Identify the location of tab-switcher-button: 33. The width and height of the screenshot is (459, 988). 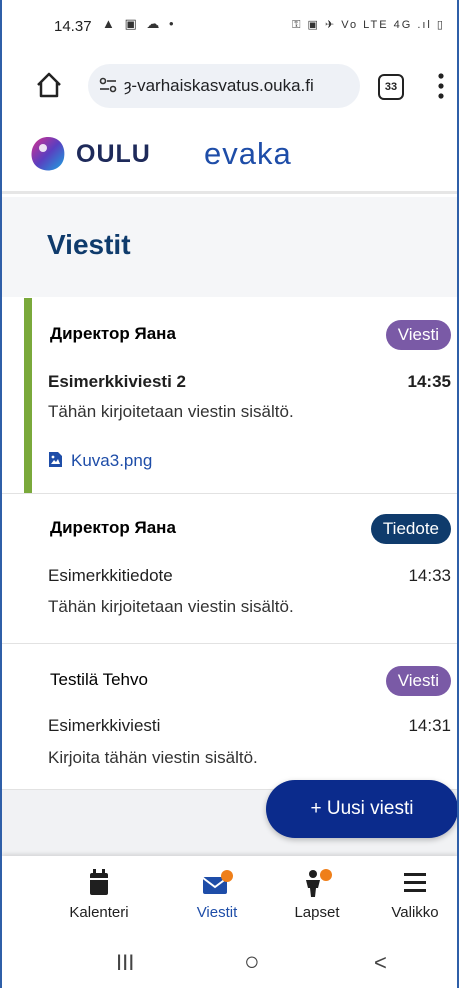
(391, 87).